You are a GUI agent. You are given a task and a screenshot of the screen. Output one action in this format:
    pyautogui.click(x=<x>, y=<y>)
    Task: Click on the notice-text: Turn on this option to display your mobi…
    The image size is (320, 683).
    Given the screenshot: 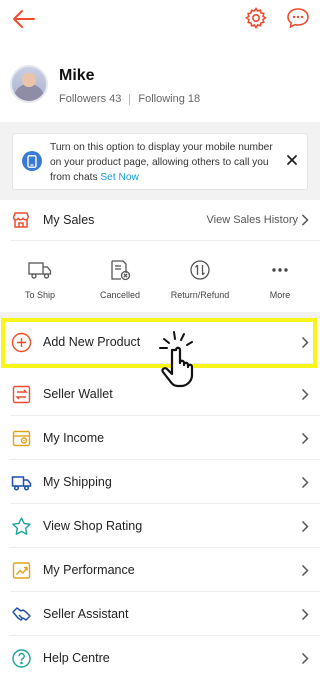 What is the action you would take?
    pyautogui.click(x=161, y=162)
    